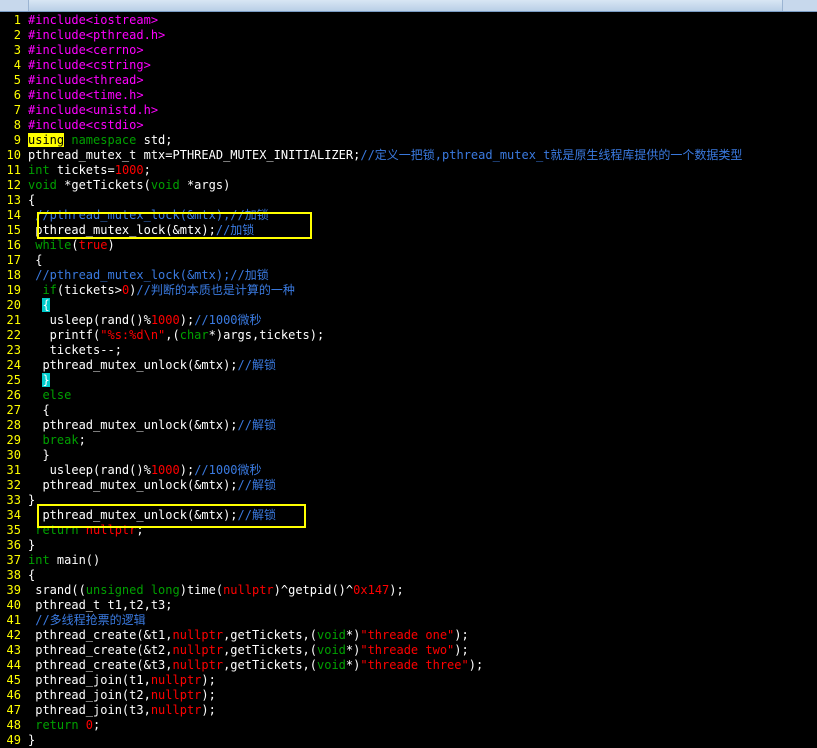 The width and height of the screenshot is (817, 748). I want to click on code-line: 45 pthread_join(t1,nullptr);, so click(408, 680).